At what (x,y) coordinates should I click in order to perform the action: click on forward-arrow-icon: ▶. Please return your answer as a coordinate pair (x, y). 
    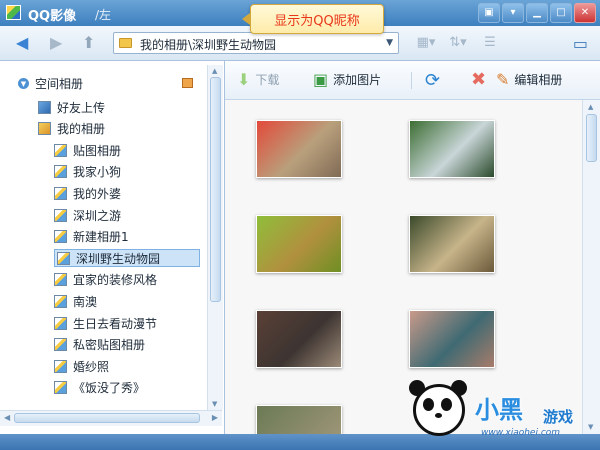
    Looking at the image, I should click on (56, 43).